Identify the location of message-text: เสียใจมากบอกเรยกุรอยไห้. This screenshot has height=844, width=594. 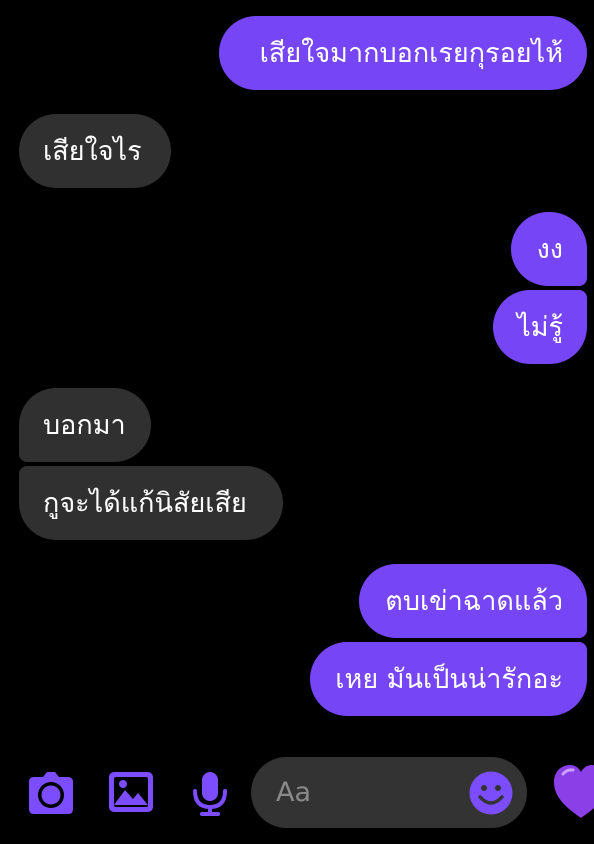
(411, 53).